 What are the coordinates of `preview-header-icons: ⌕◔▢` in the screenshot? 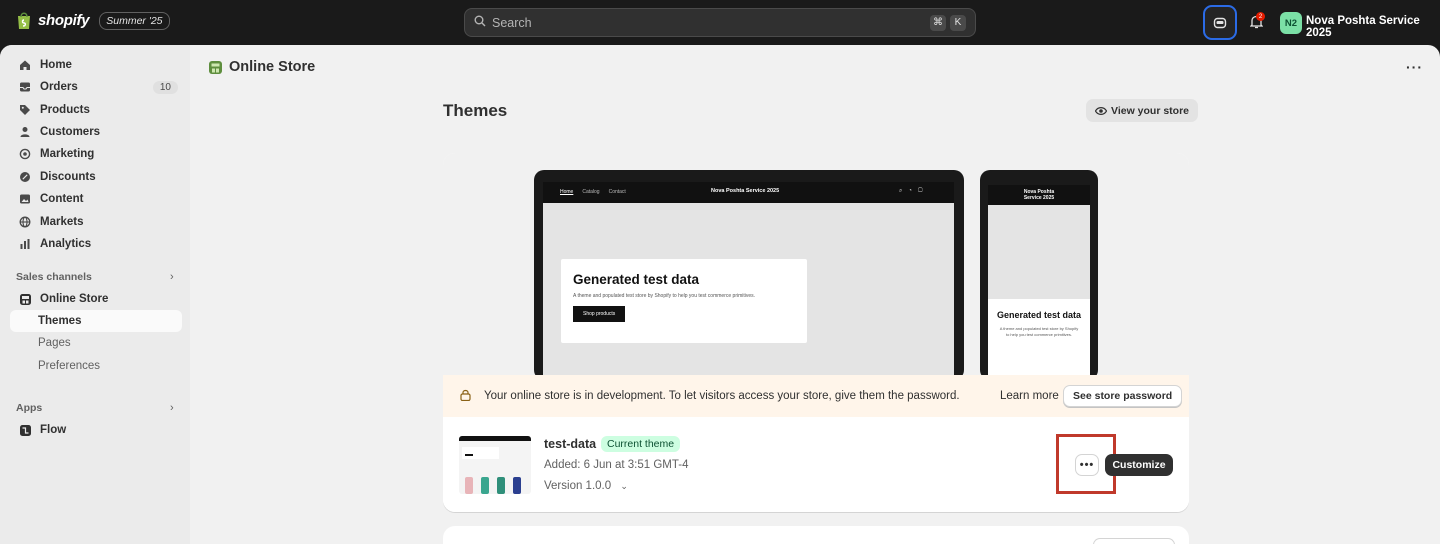 It's located at (914, 191).